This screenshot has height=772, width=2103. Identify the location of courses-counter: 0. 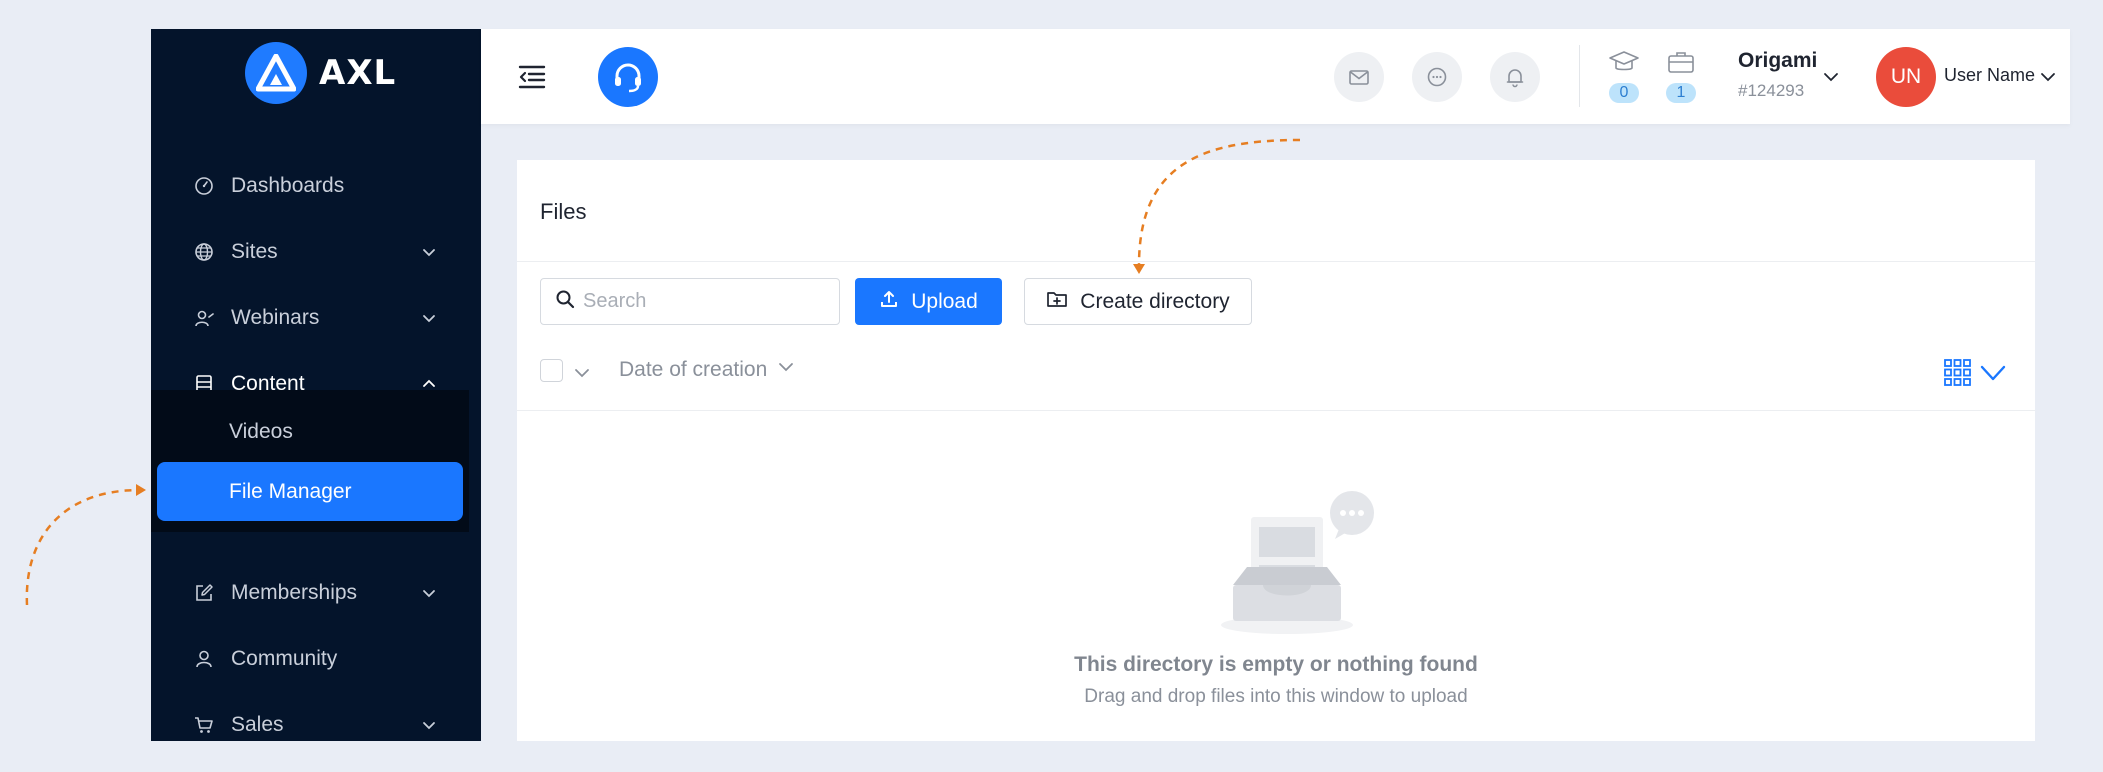
(1624, 77).